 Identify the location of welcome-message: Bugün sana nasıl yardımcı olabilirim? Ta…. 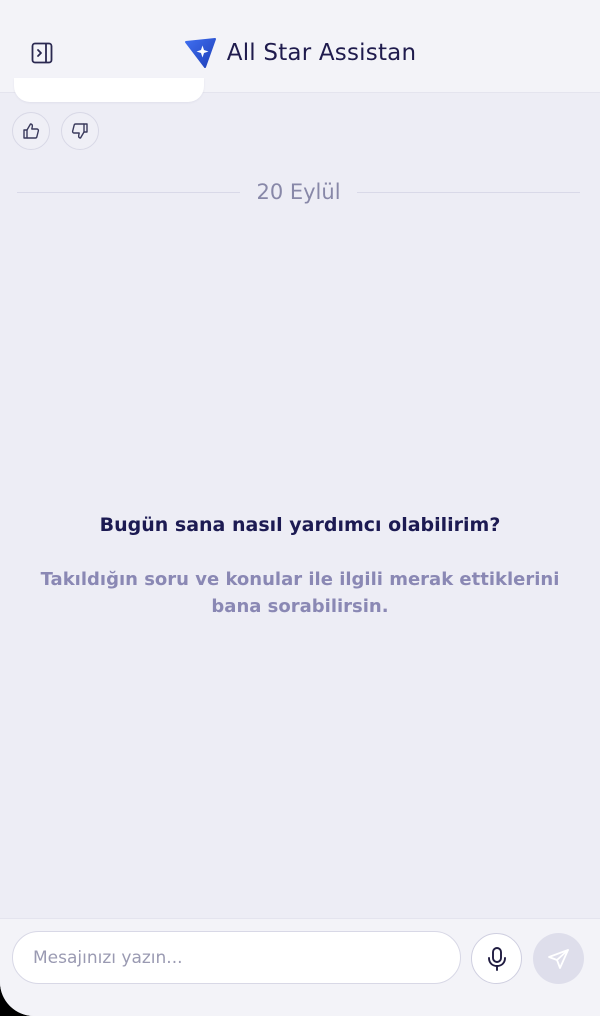
(300, 567).